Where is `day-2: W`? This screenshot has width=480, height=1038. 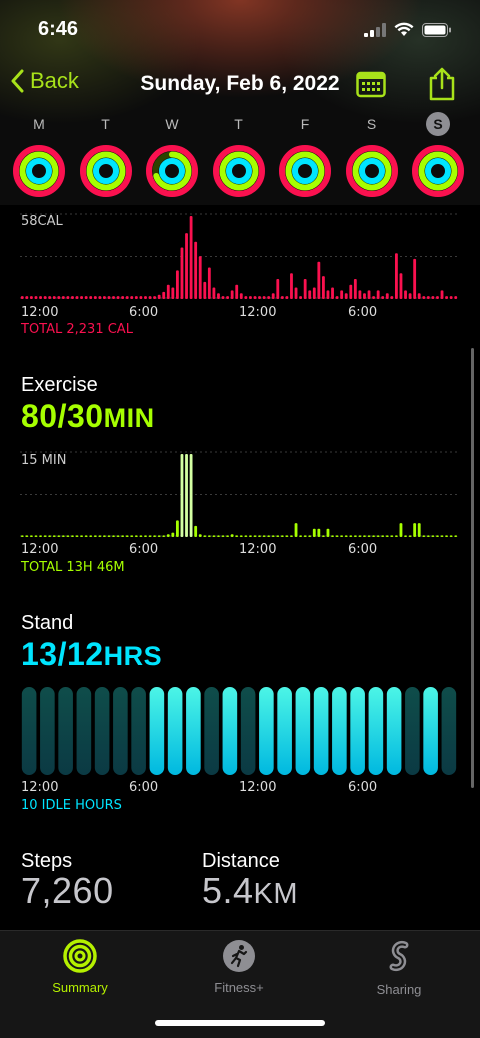 day-2: W is located at coordinates (172, 157).